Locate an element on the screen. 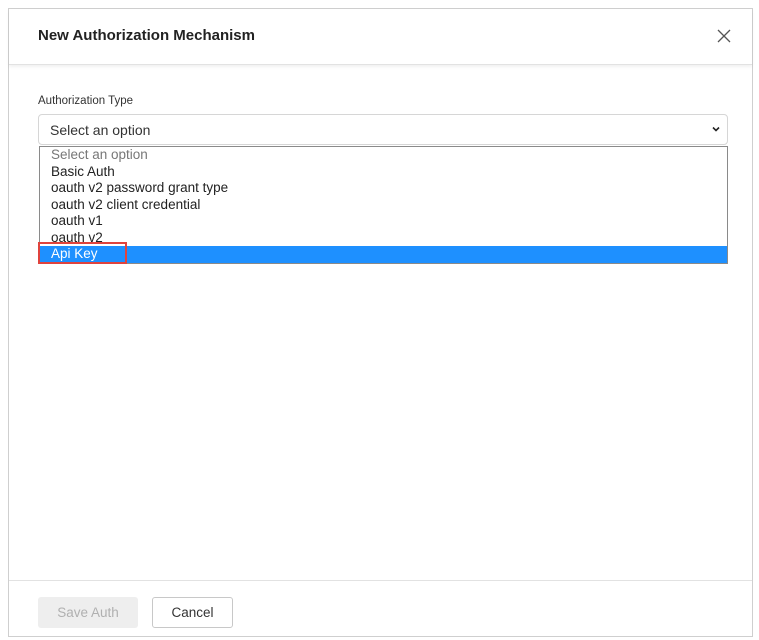 The width and height of the screenshot is (759, 640). dialog-title: New Authorization Mechanism is located at coordinates (146, 35).